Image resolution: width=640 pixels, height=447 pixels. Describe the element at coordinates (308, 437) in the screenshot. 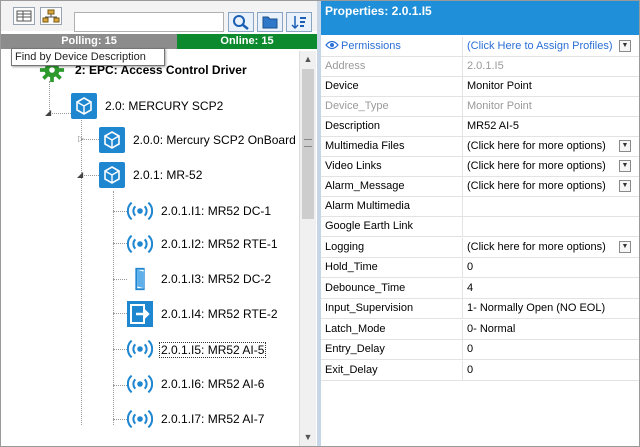

I see `scroll-down-button: ▼` at that location.